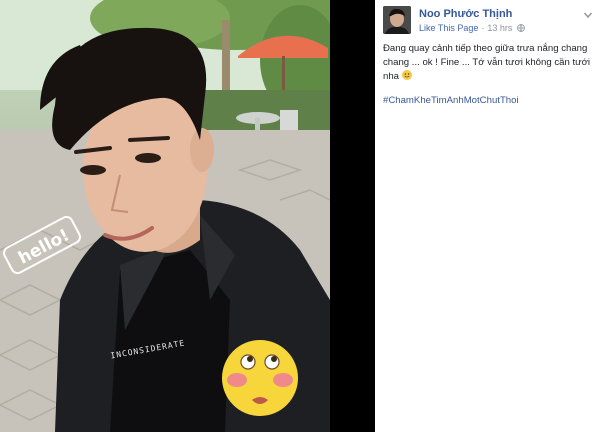 The image size is (600, 432). Describe the element at coordinates (260, 378) in the screenshot. I see `blushing-emoji-sticker` at that location.